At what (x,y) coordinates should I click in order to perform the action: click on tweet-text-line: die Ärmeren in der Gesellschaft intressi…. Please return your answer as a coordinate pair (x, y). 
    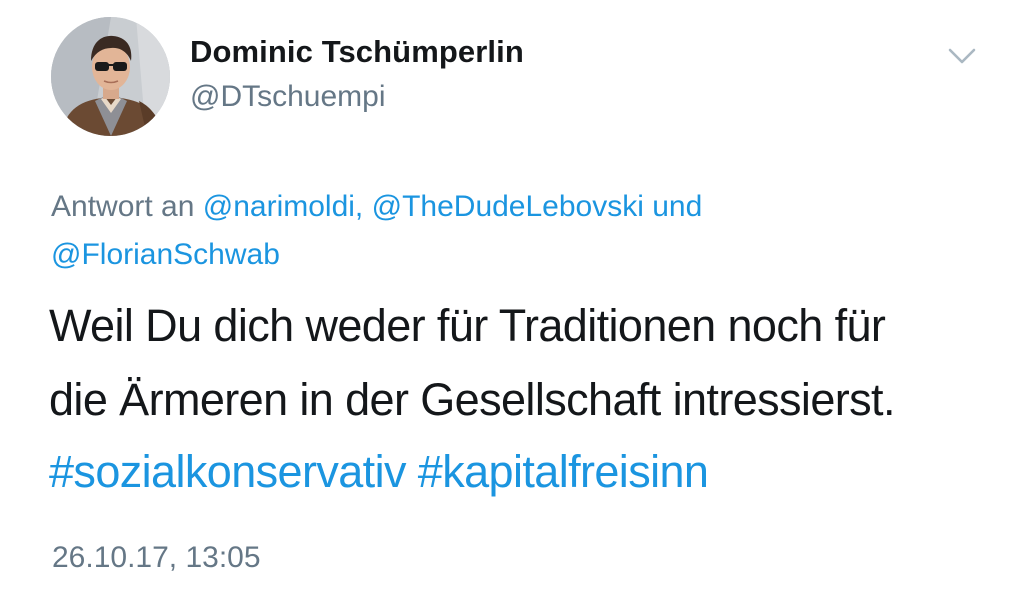
    Looking at the image, I should click on (472, 399).